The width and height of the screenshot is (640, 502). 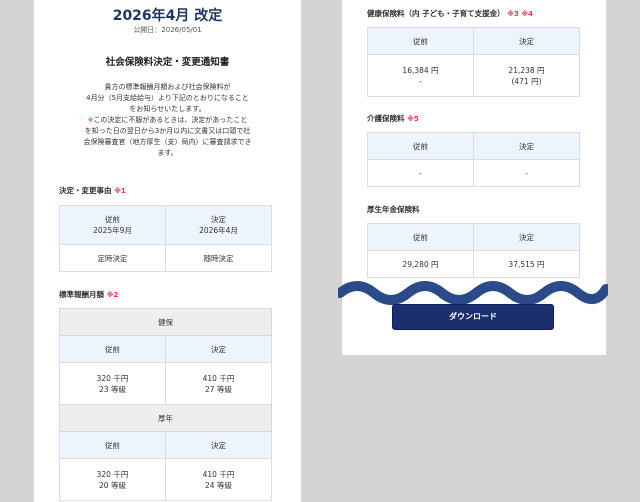 What do you see at coordinates (167, 153) in the screenshot?
I see `caution-line: ます。` at bounding box center [167, 153].